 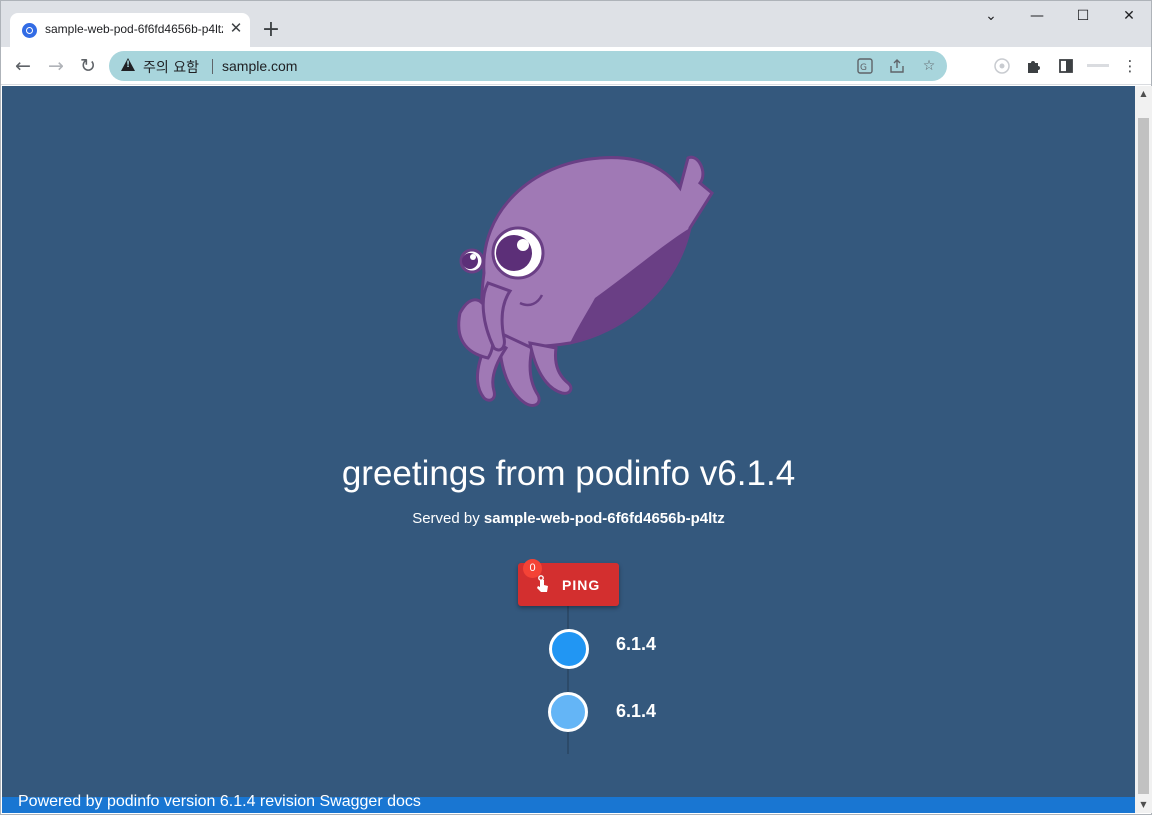 What do you see at coordinates (576, 83) in the screenshot?
I see `browser-toolbar: ← → ↻ 주의 요함 sample.com G ☆ I ⋮` at bounding box center [576, 83].